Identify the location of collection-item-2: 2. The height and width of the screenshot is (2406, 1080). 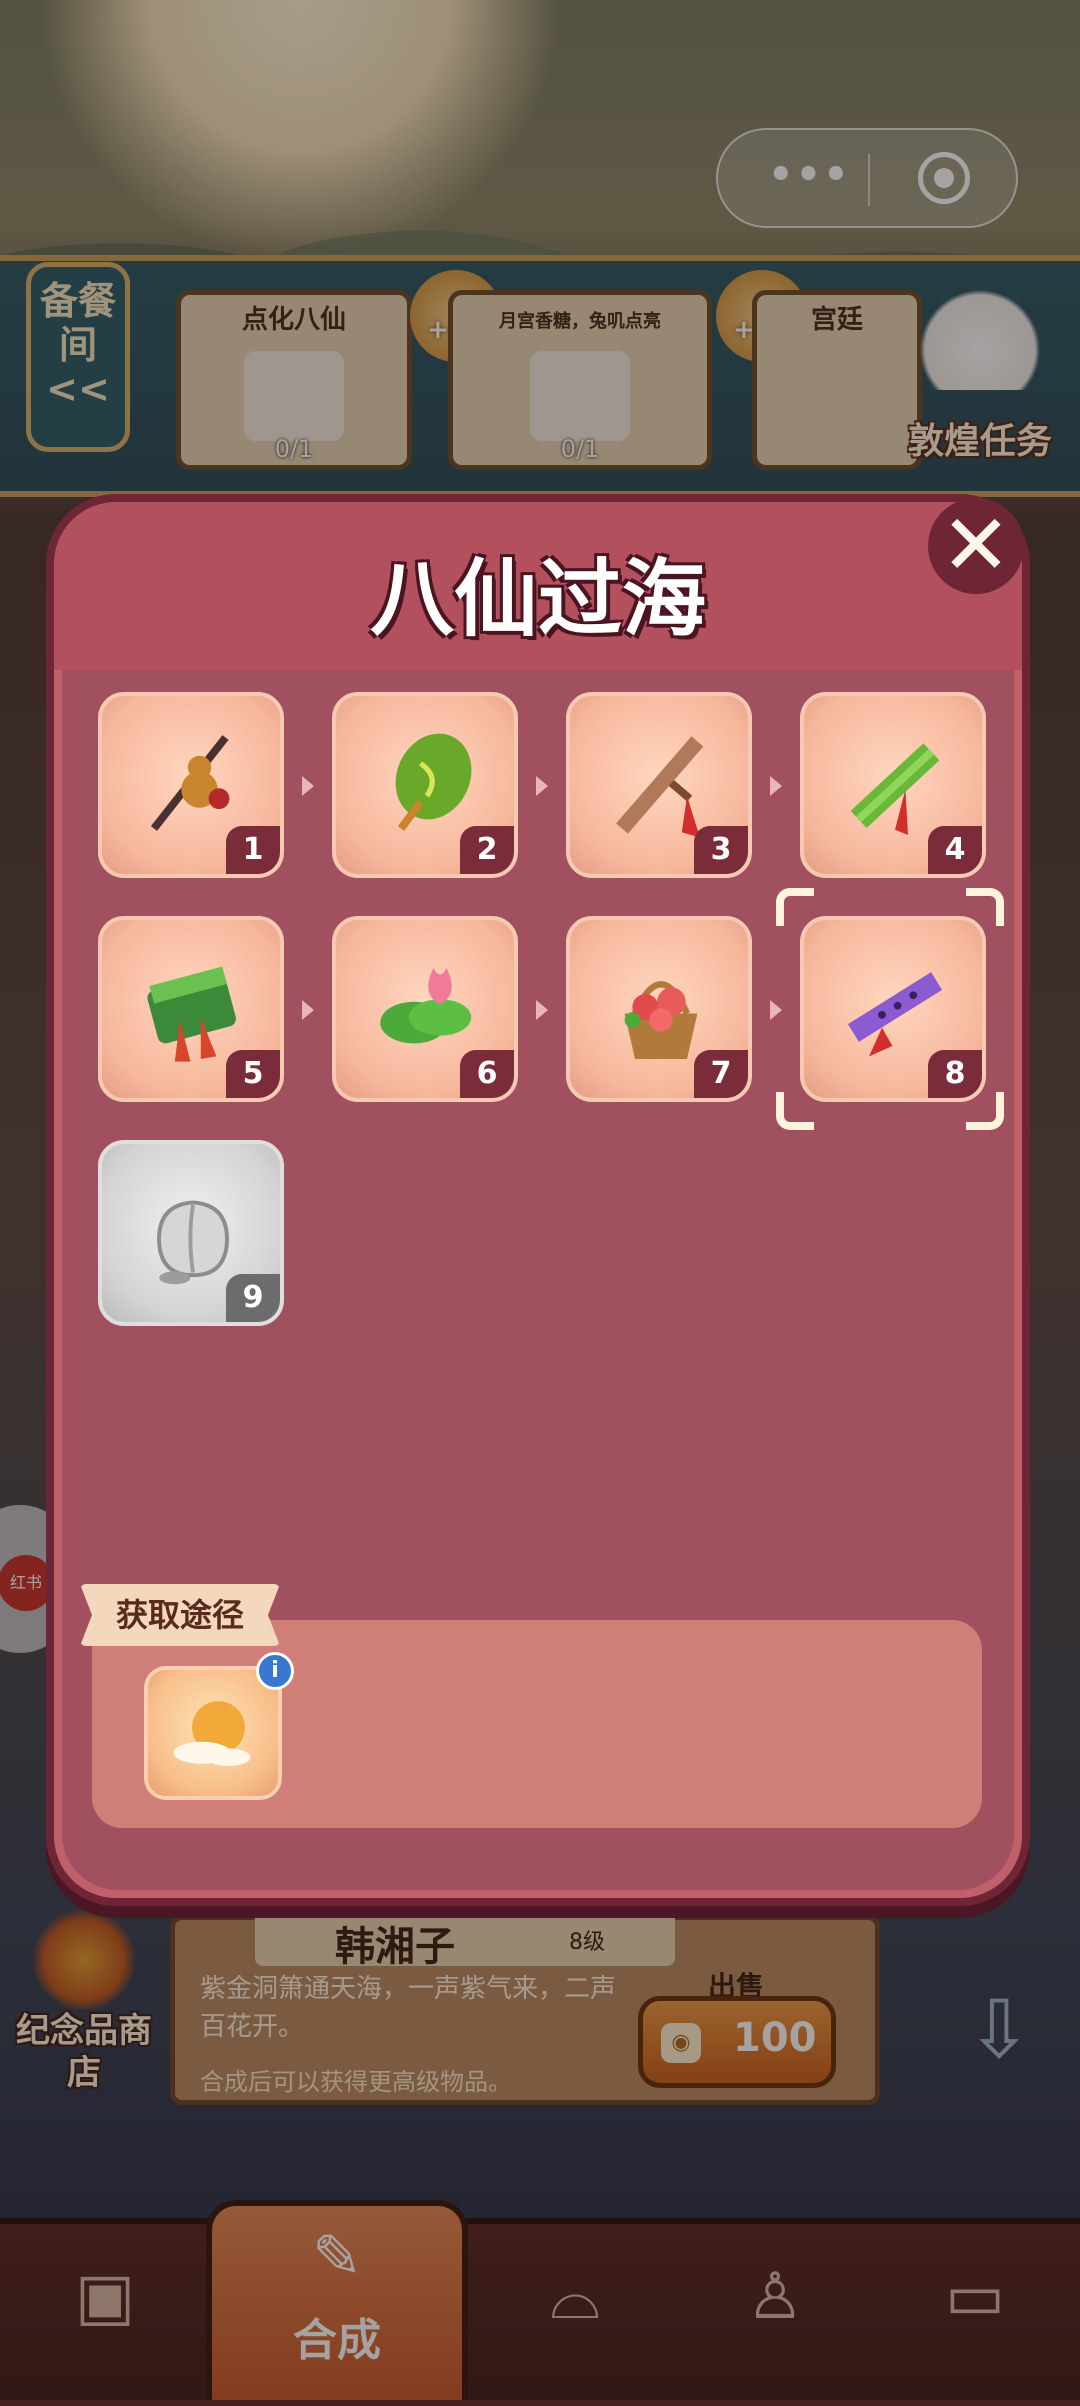
(425, 785).